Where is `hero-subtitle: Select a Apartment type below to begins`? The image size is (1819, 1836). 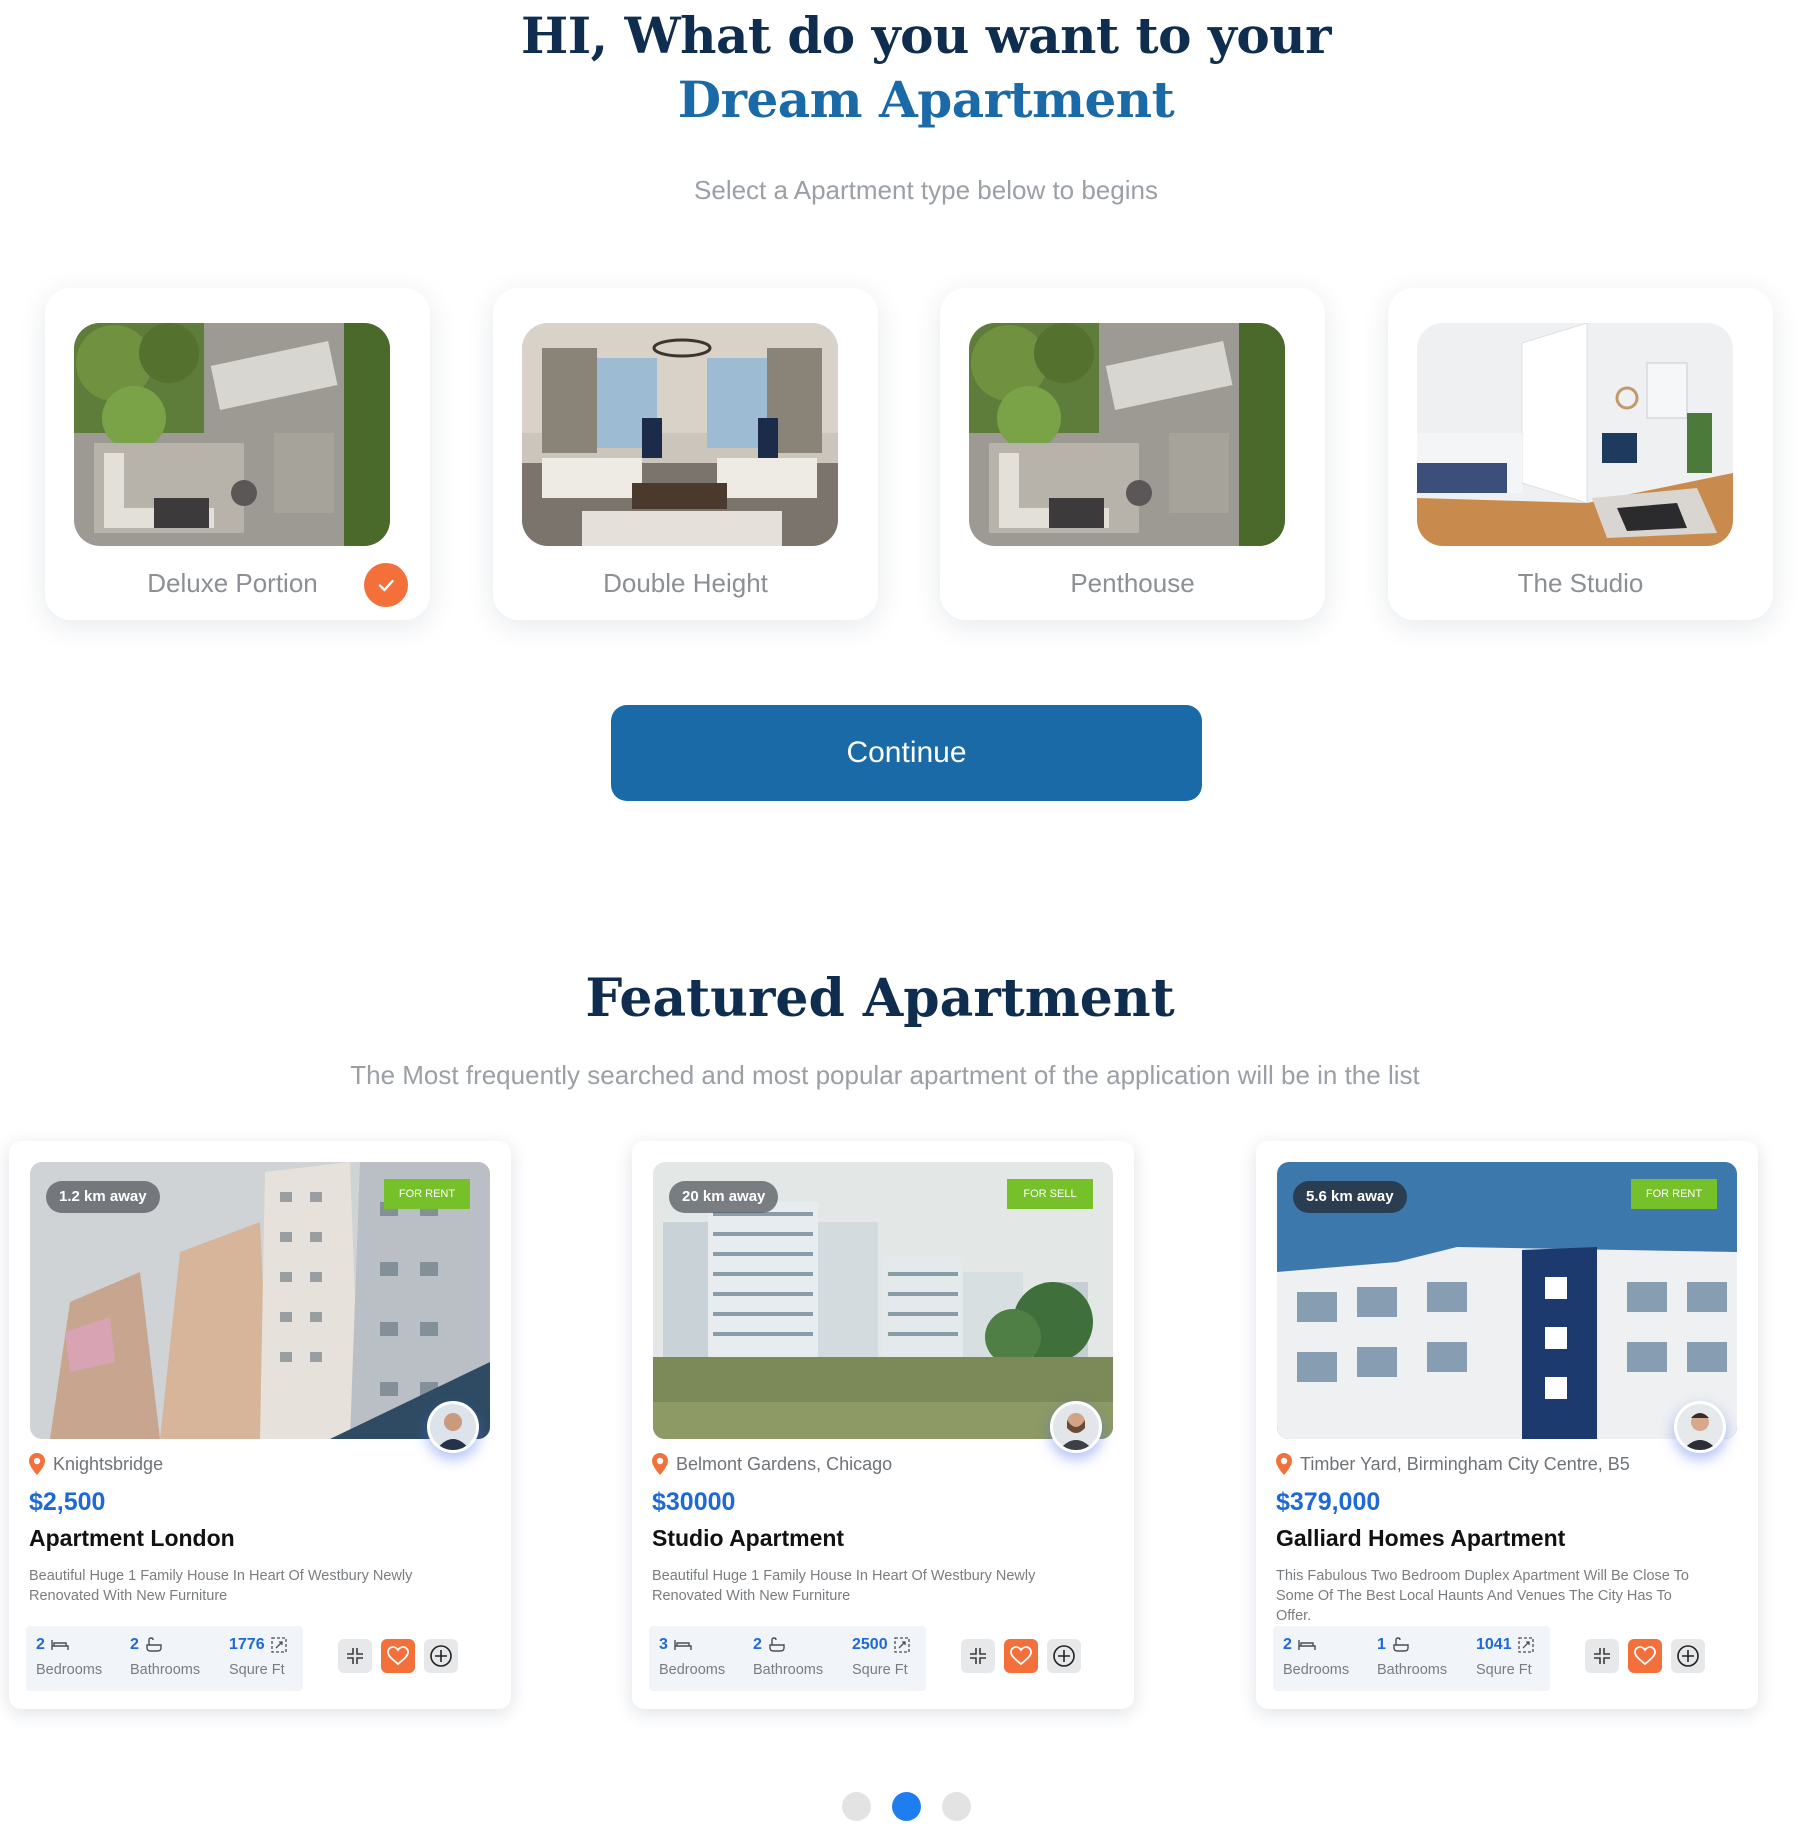 hero-subtitle: Select a Apartment type below to begins is located at coordinates (926, 190).